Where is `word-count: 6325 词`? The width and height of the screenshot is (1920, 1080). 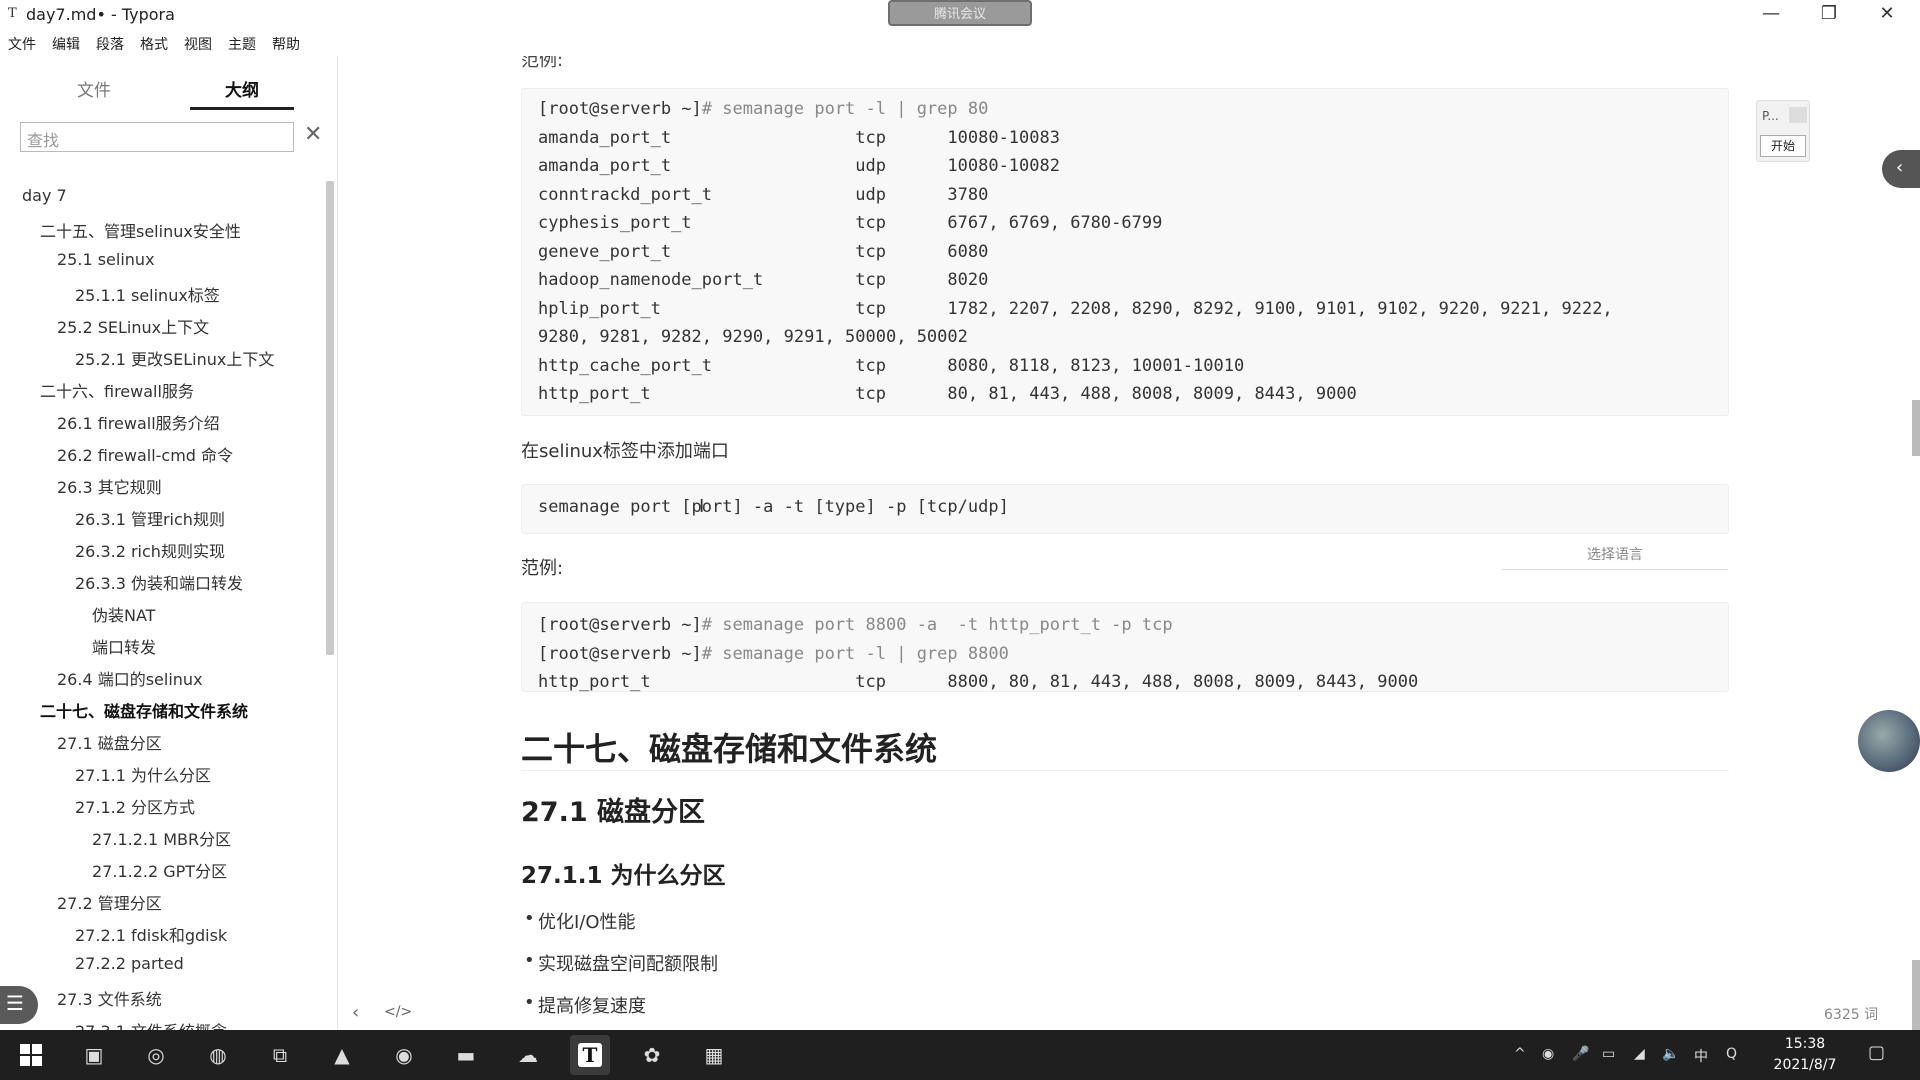 word-count: 6325 词 is located at coordinates (1851, 1014).